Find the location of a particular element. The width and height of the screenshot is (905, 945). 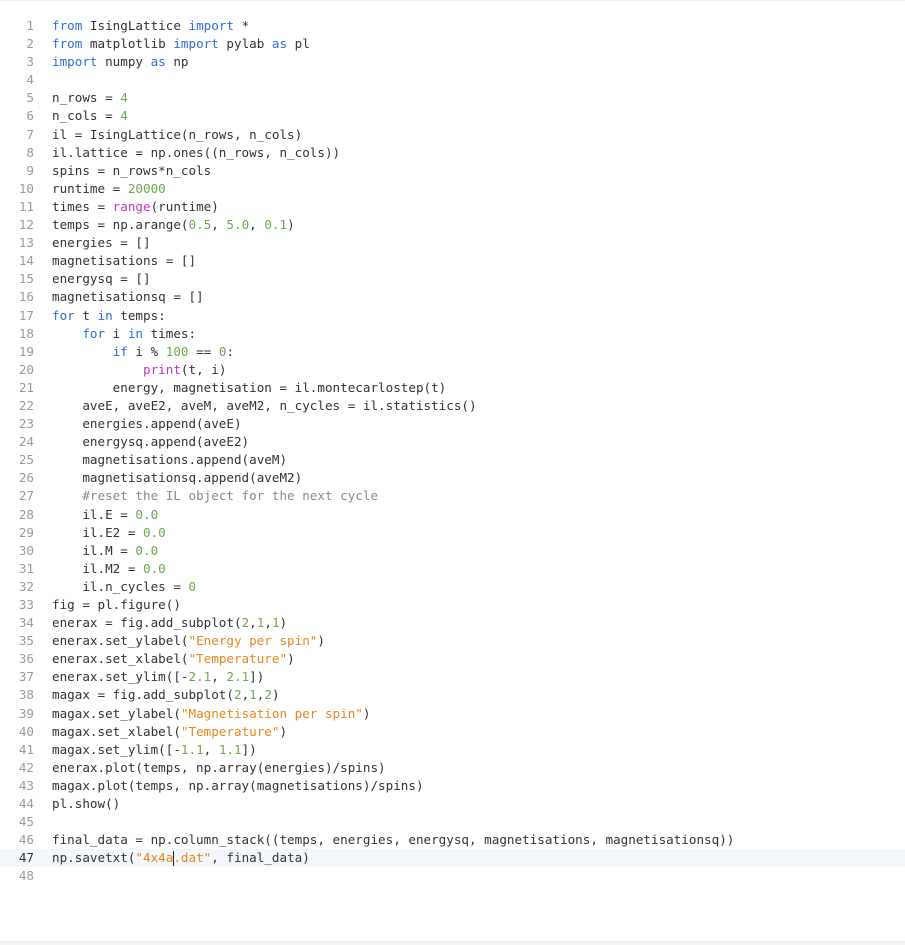

code-text: i % is located at coordinates (146, 351).